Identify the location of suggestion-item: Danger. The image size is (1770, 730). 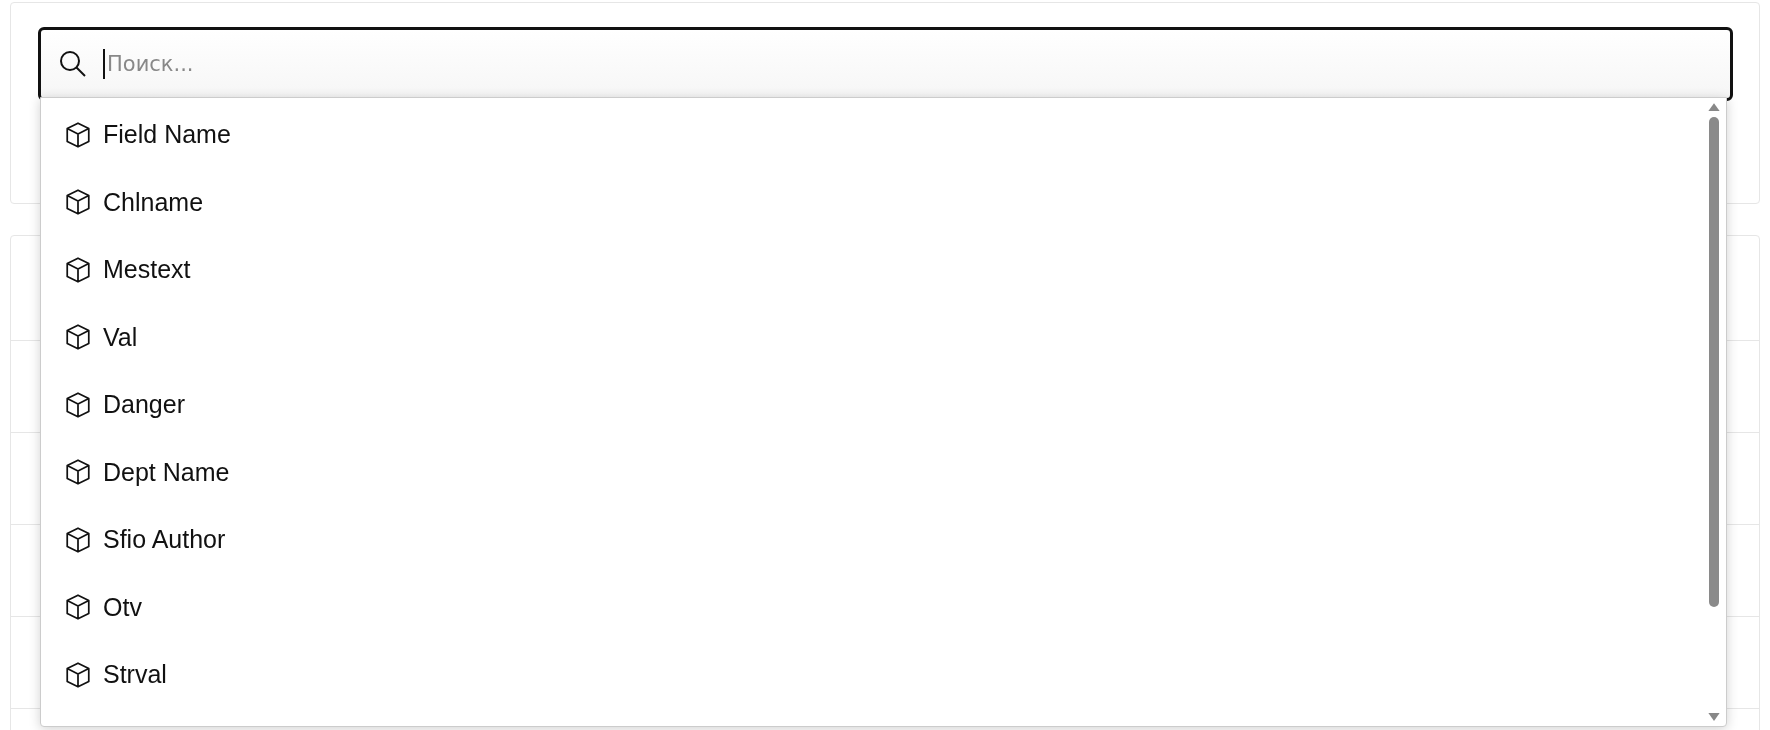
(873, 405).